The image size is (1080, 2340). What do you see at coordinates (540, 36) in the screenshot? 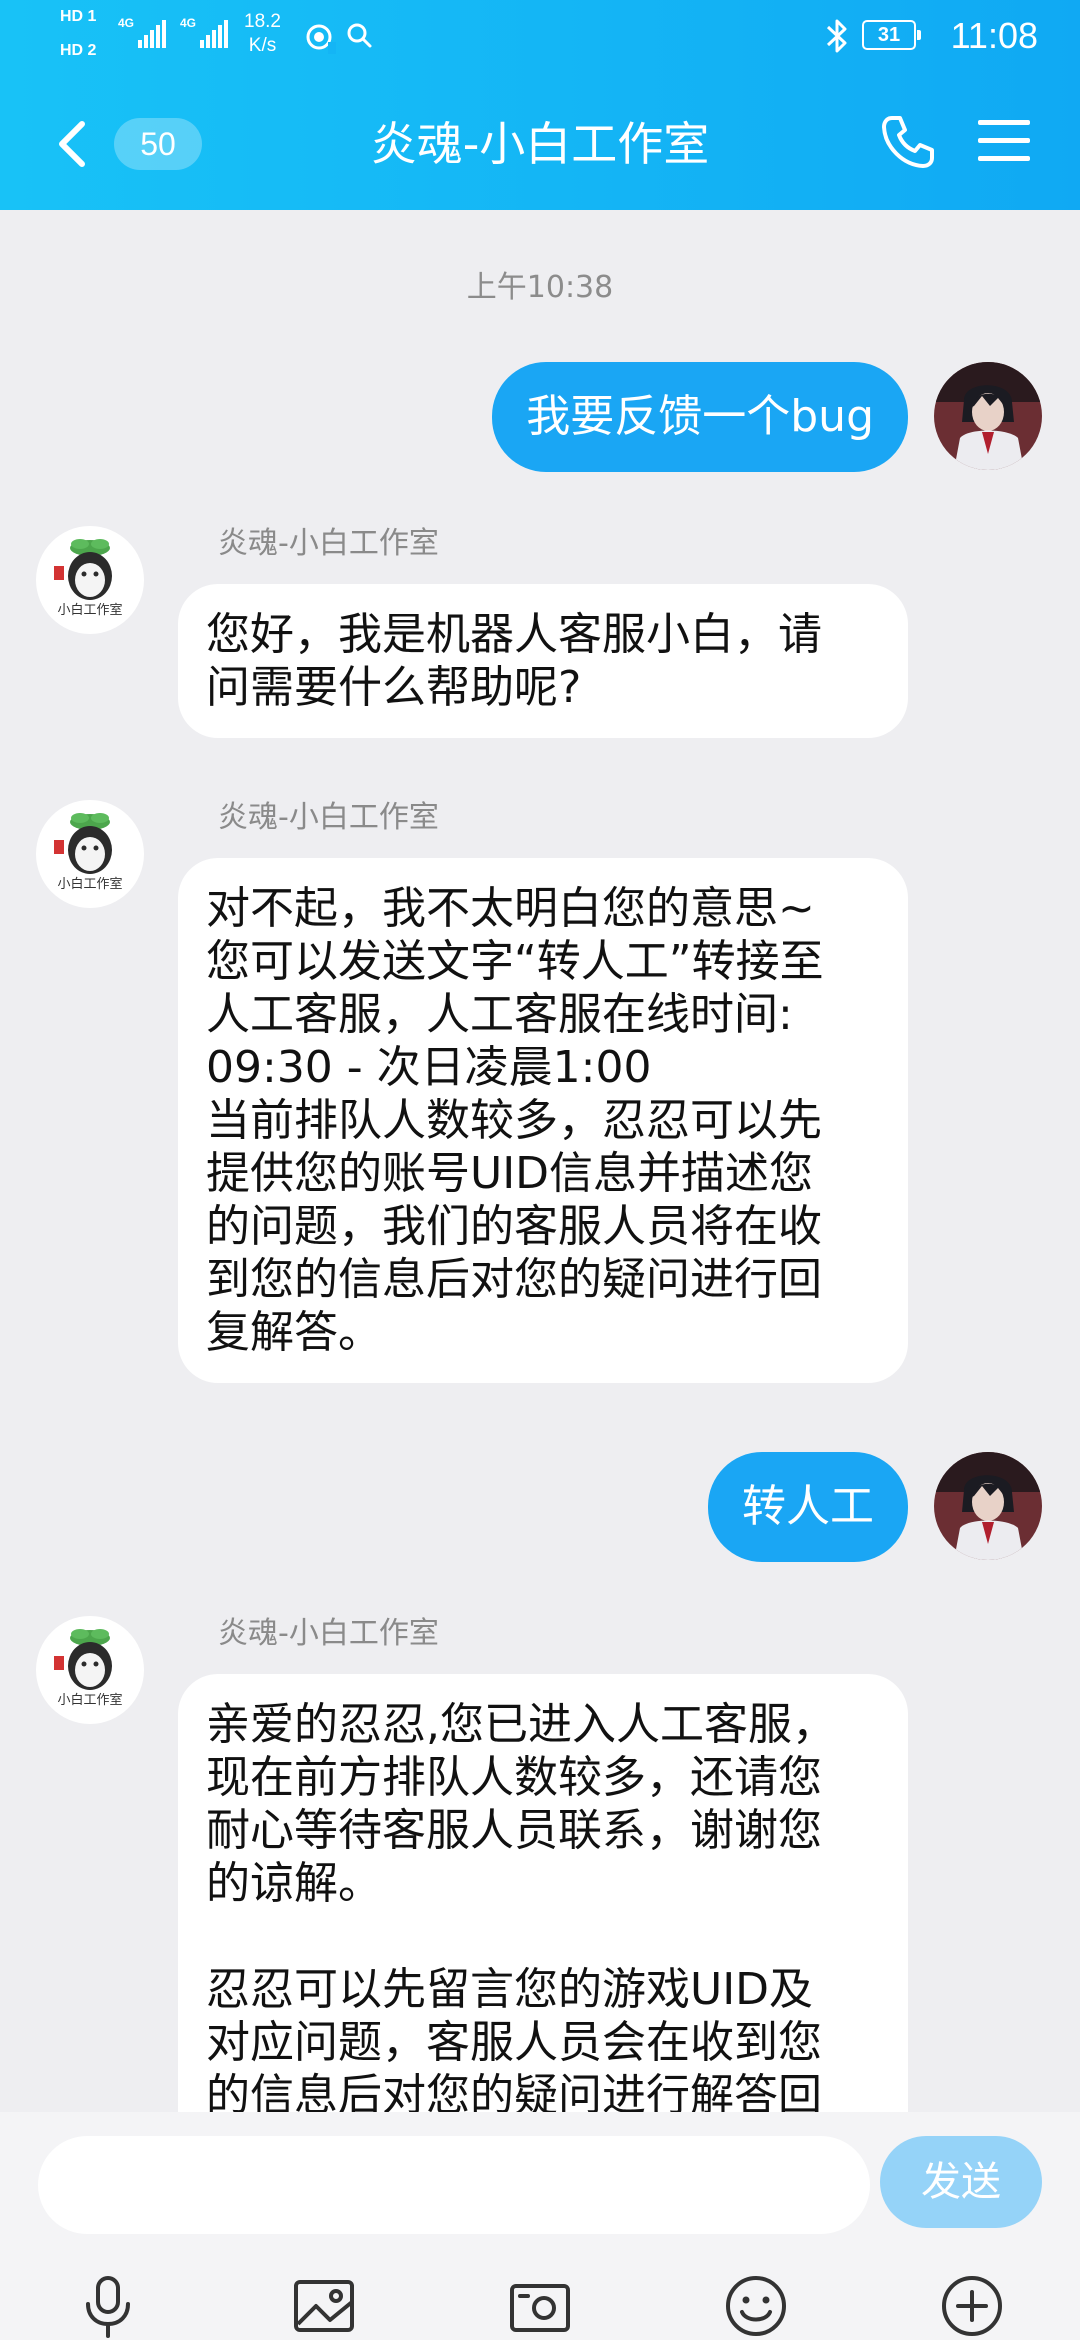
I see `status-bar: HD 1 HD 2 4G 4G 18.2 K/s 31 11:08` at bounding box center [540, 36].